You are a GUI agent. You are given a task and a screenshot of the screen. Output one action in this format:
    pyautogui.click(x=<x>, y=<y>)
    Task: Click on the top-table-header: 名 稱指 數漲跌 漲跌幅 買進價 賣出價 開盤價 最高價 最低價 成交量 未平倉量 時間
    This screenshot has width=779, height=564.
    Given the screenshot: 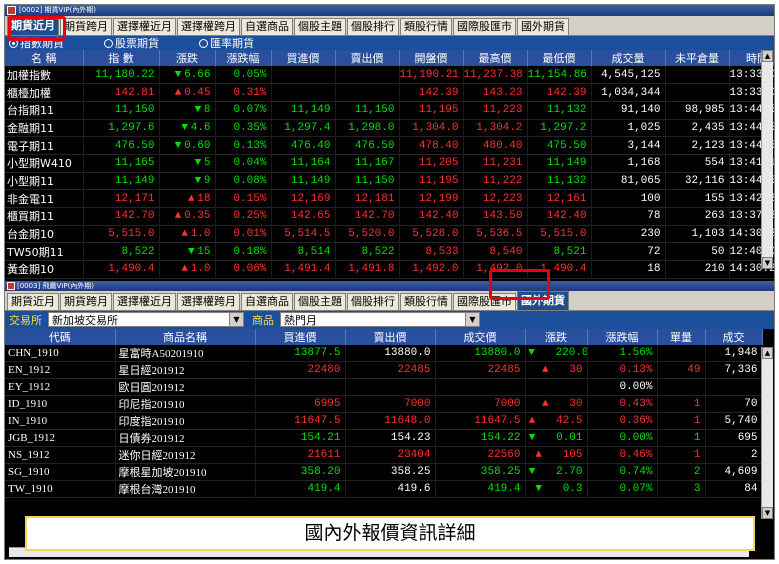 What is the action you would take?
    pyautogui.click(x=389, y=58)
    